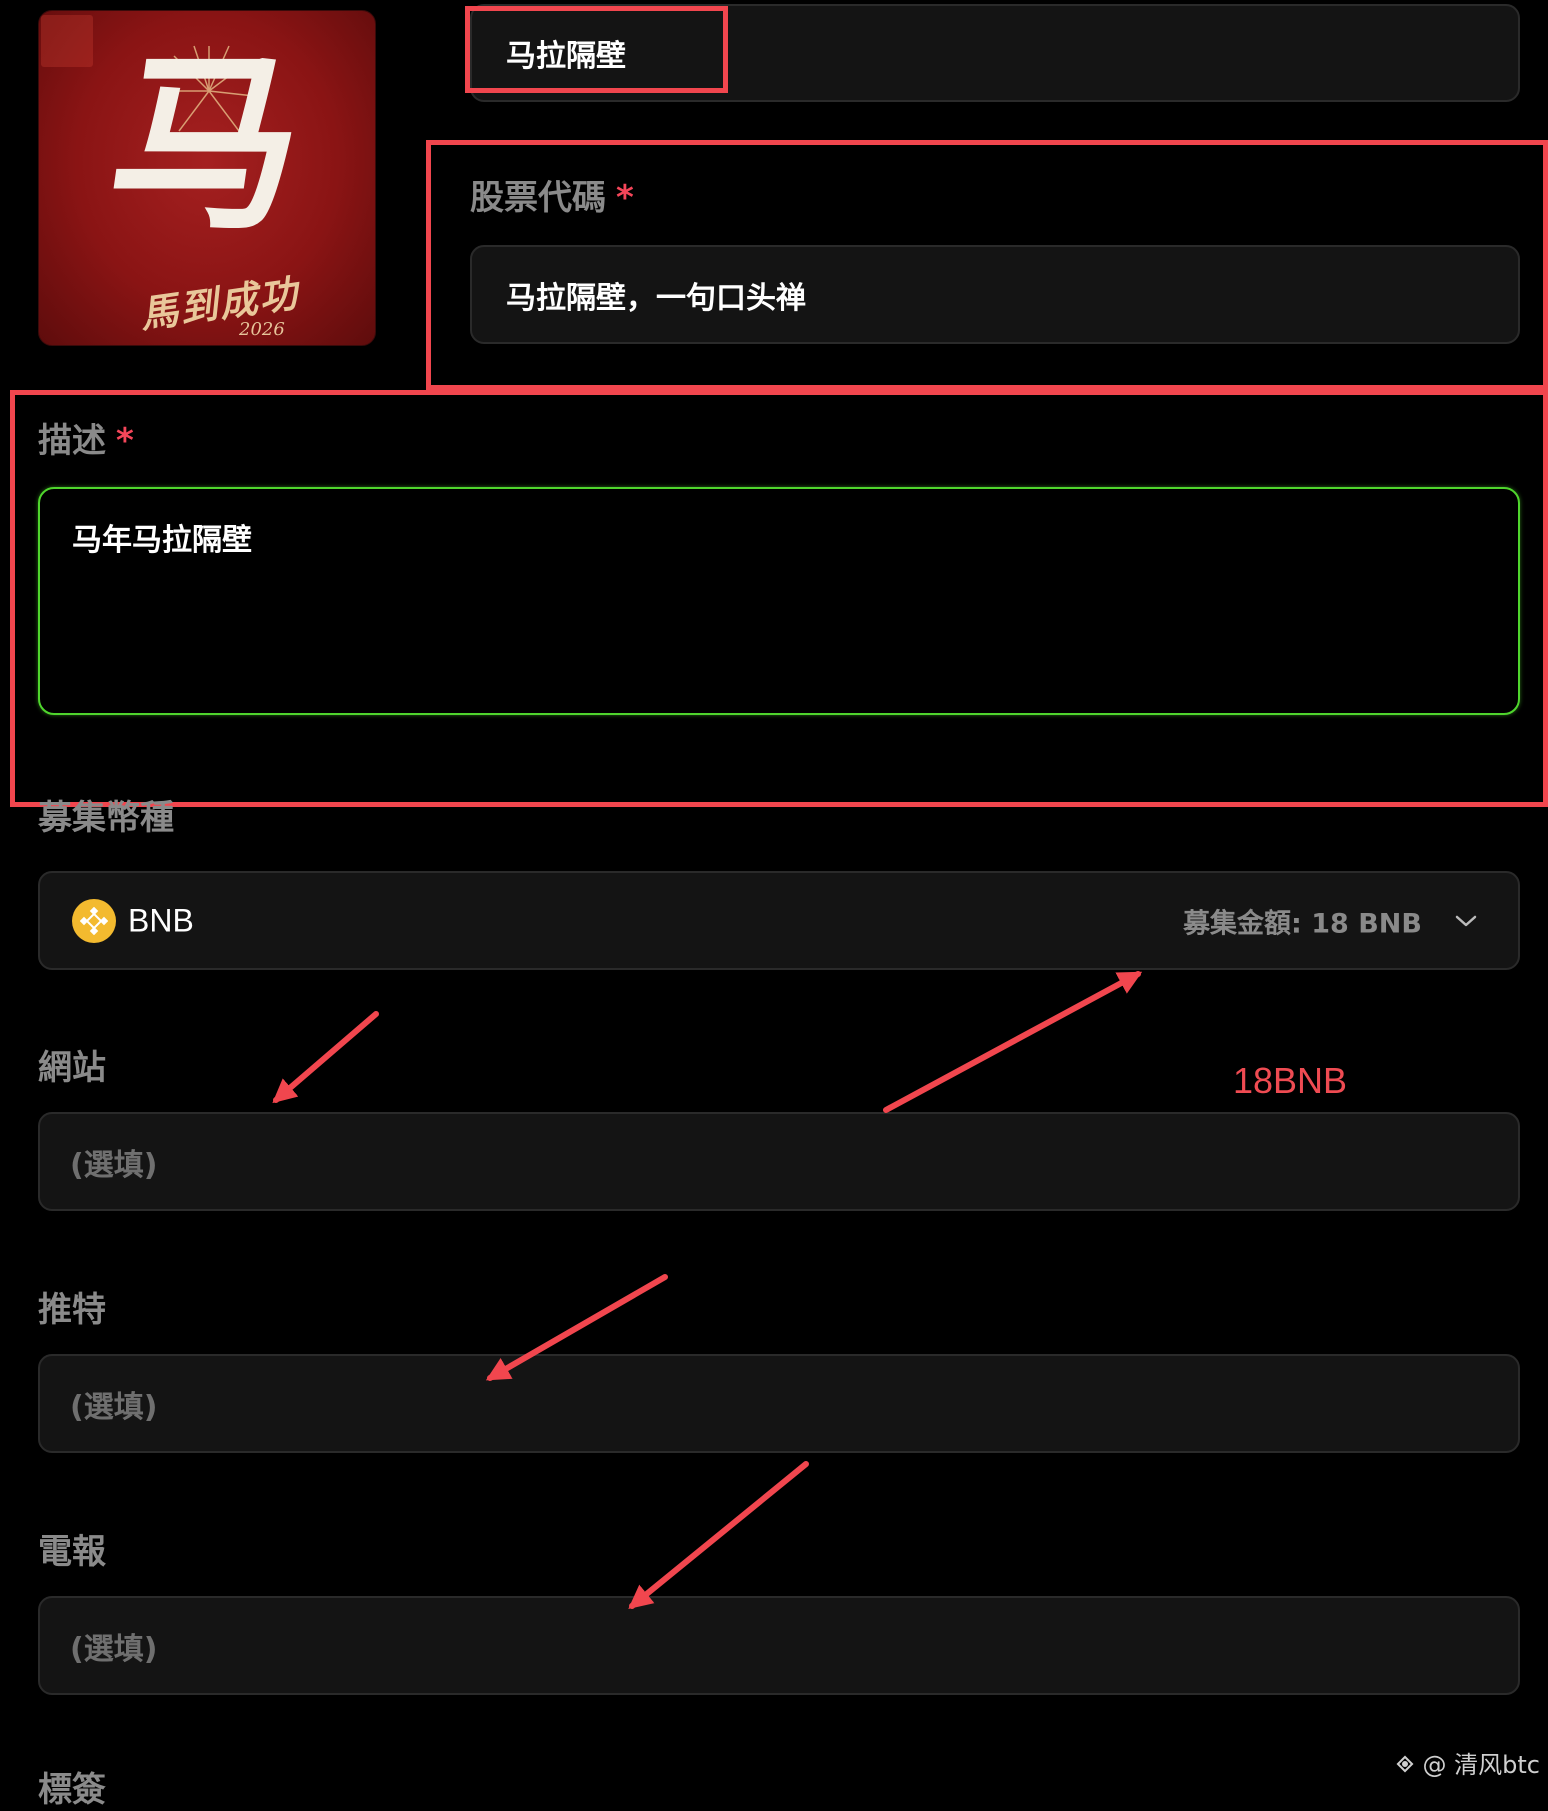  What do you see at coordinates (72, 1552) in the screenshot?
I see `telegram-label: 電報` at bounding box center [72, 1552].